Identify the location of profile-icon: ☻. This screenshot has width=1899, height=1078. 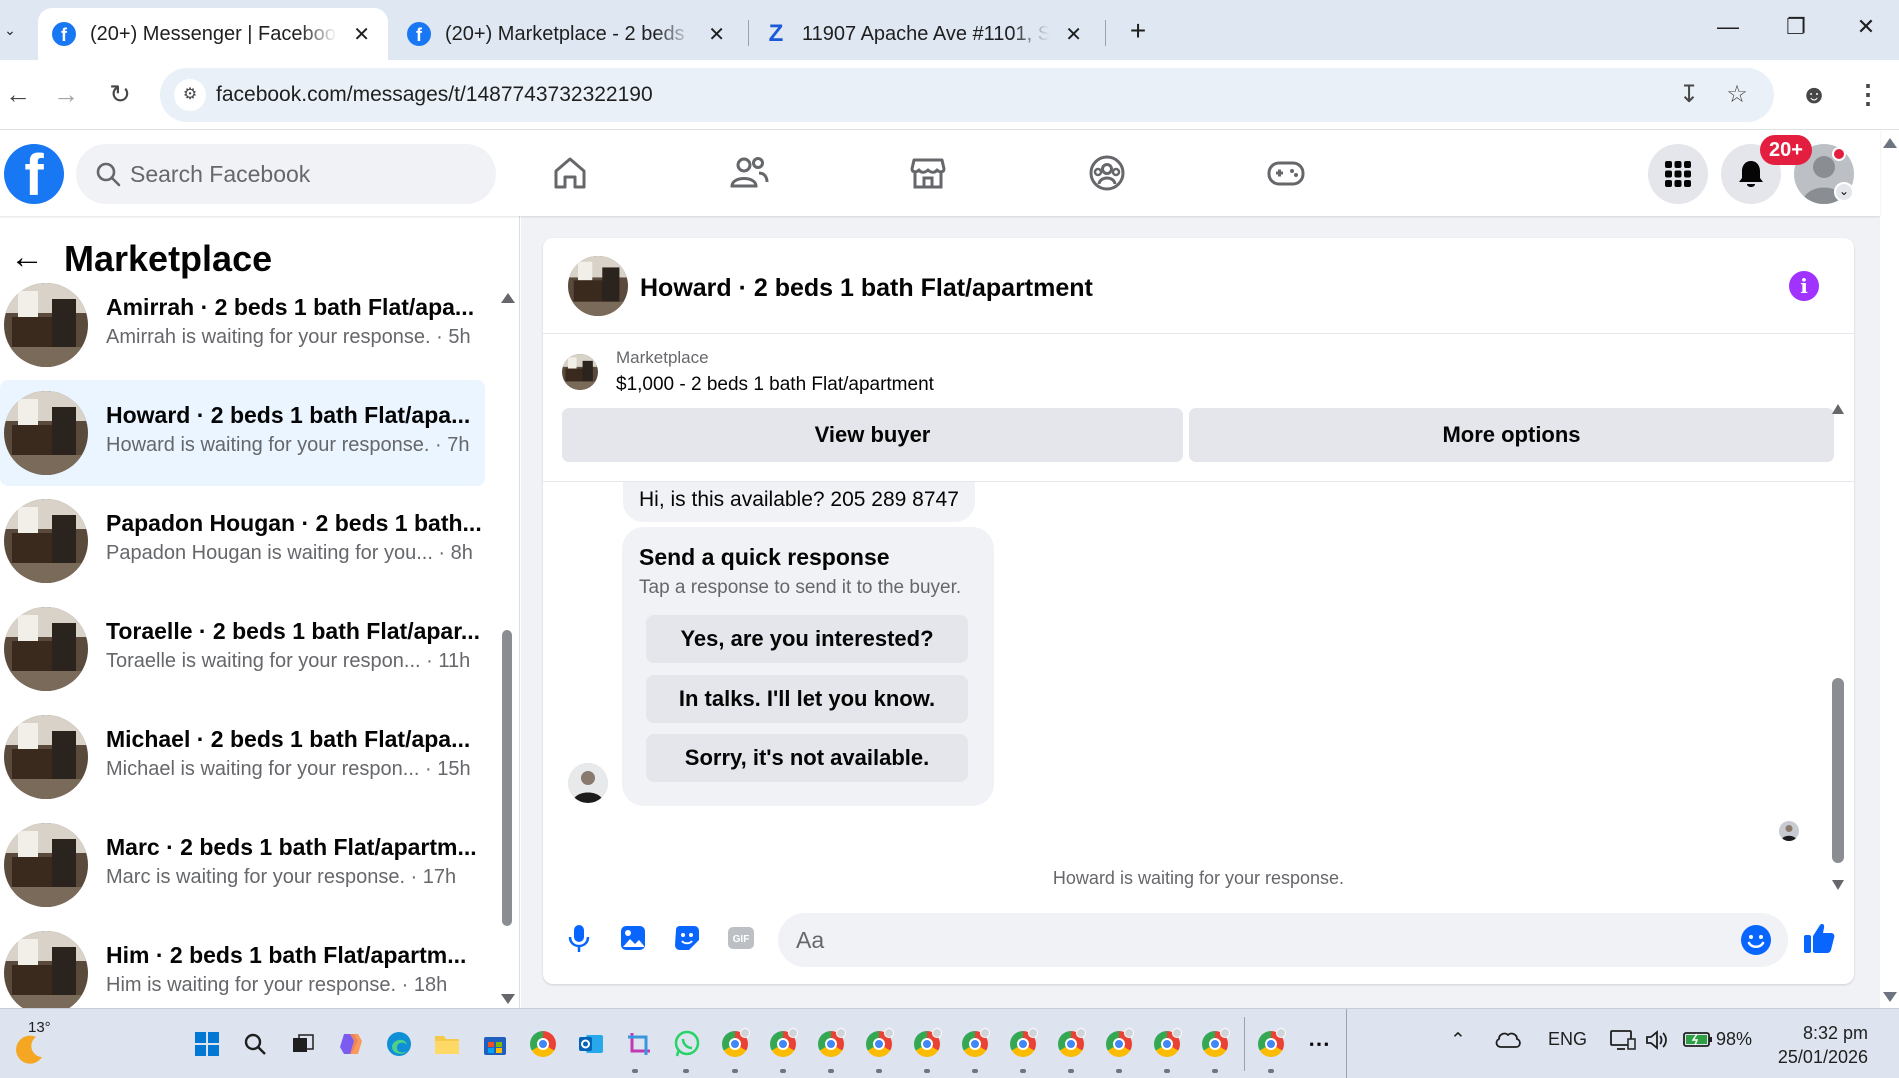
(1814, 94).